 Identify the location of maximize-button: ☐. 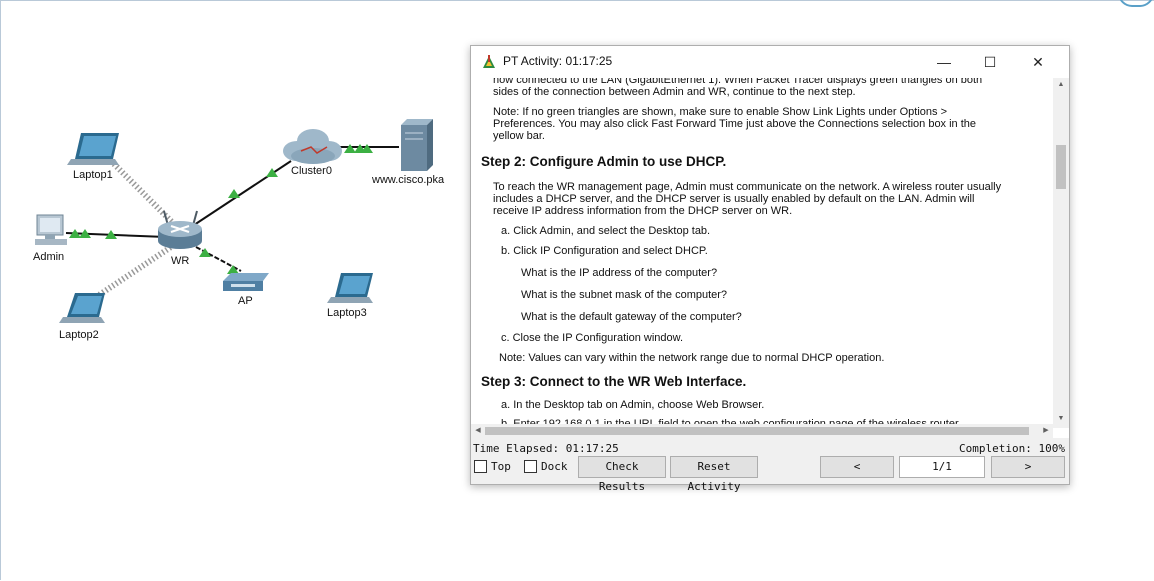
(990, 62).